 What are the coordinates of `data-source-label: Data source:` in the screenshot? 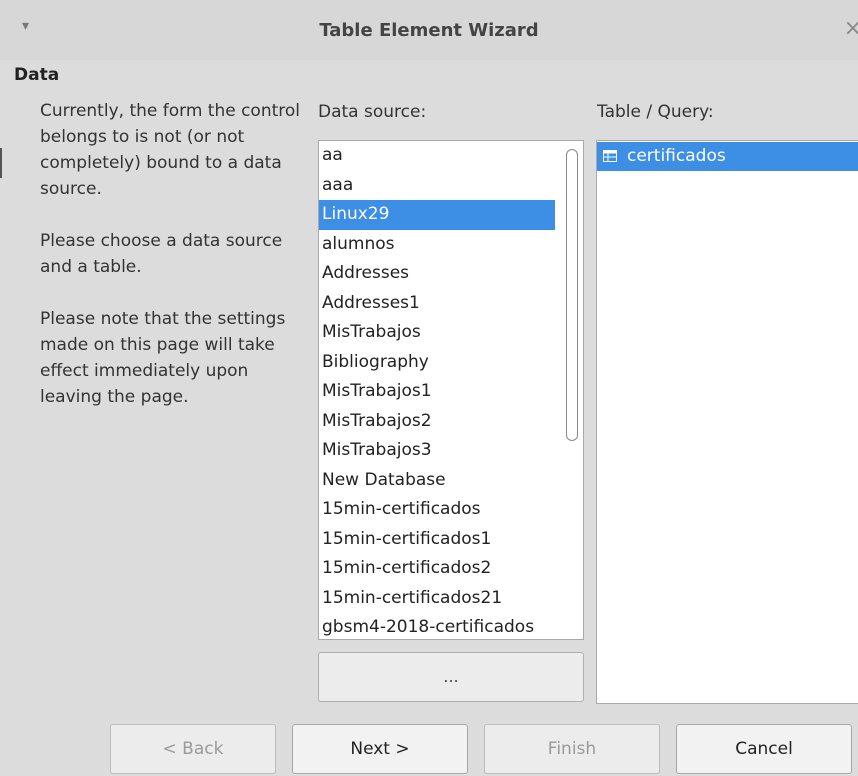 It's located at (372, 112).